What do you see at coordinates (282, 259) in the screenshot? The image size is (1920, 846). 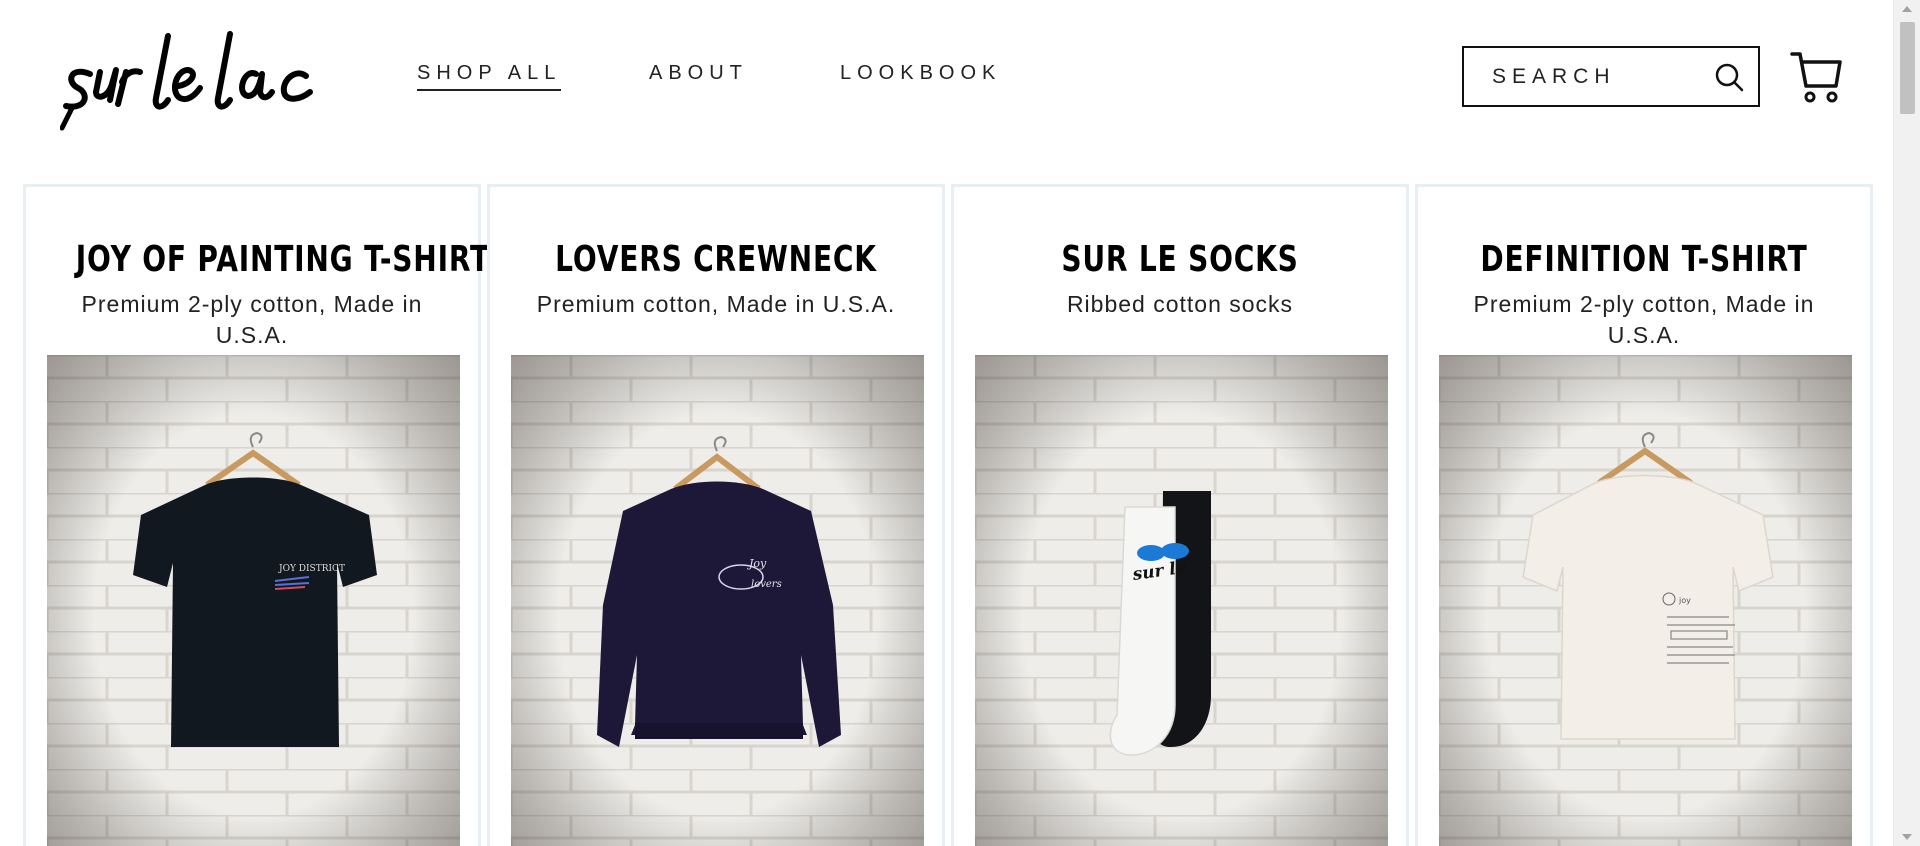 I see `product-title: JOY OF PAINTING T-SHIRT` at bounding box center [282, 259].